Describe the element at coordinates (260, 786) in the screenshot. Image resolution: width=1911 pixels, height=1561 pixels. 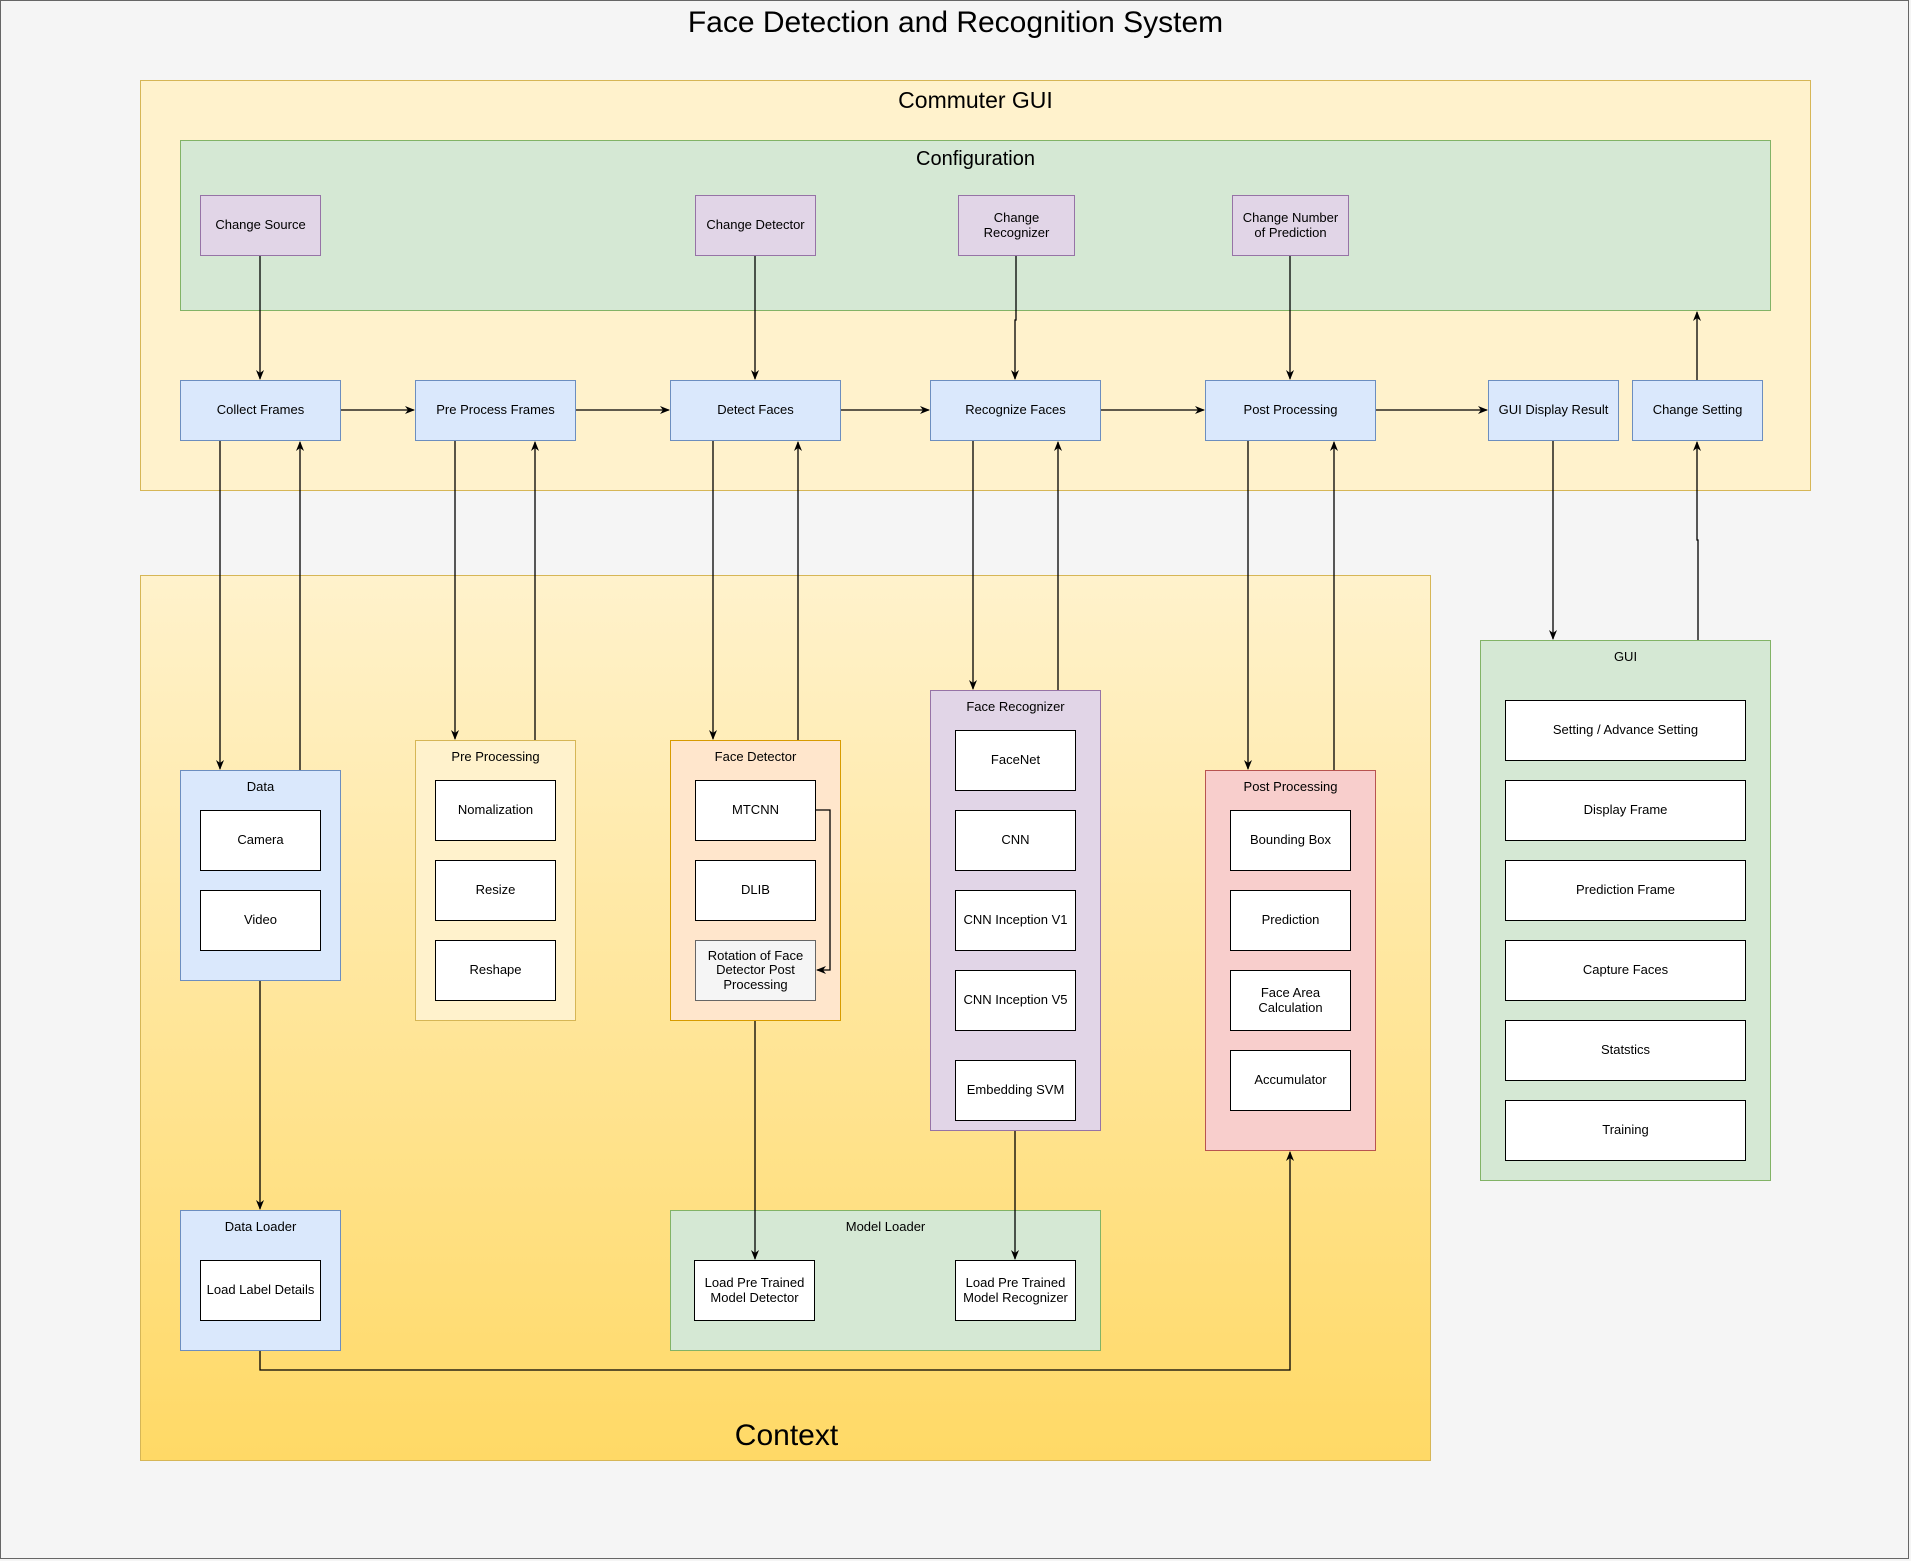
I see `data-title: Data` at that location.